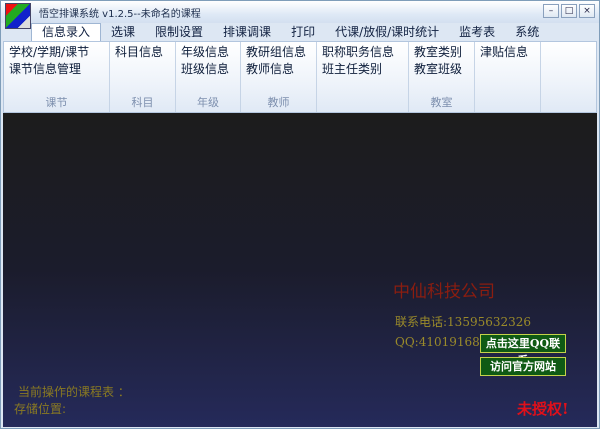 The width and height of the screenshot is (600, 429). Describe the element at coordinates (441, 102) in the screenshot. I see `group-label: 教室` at that location.